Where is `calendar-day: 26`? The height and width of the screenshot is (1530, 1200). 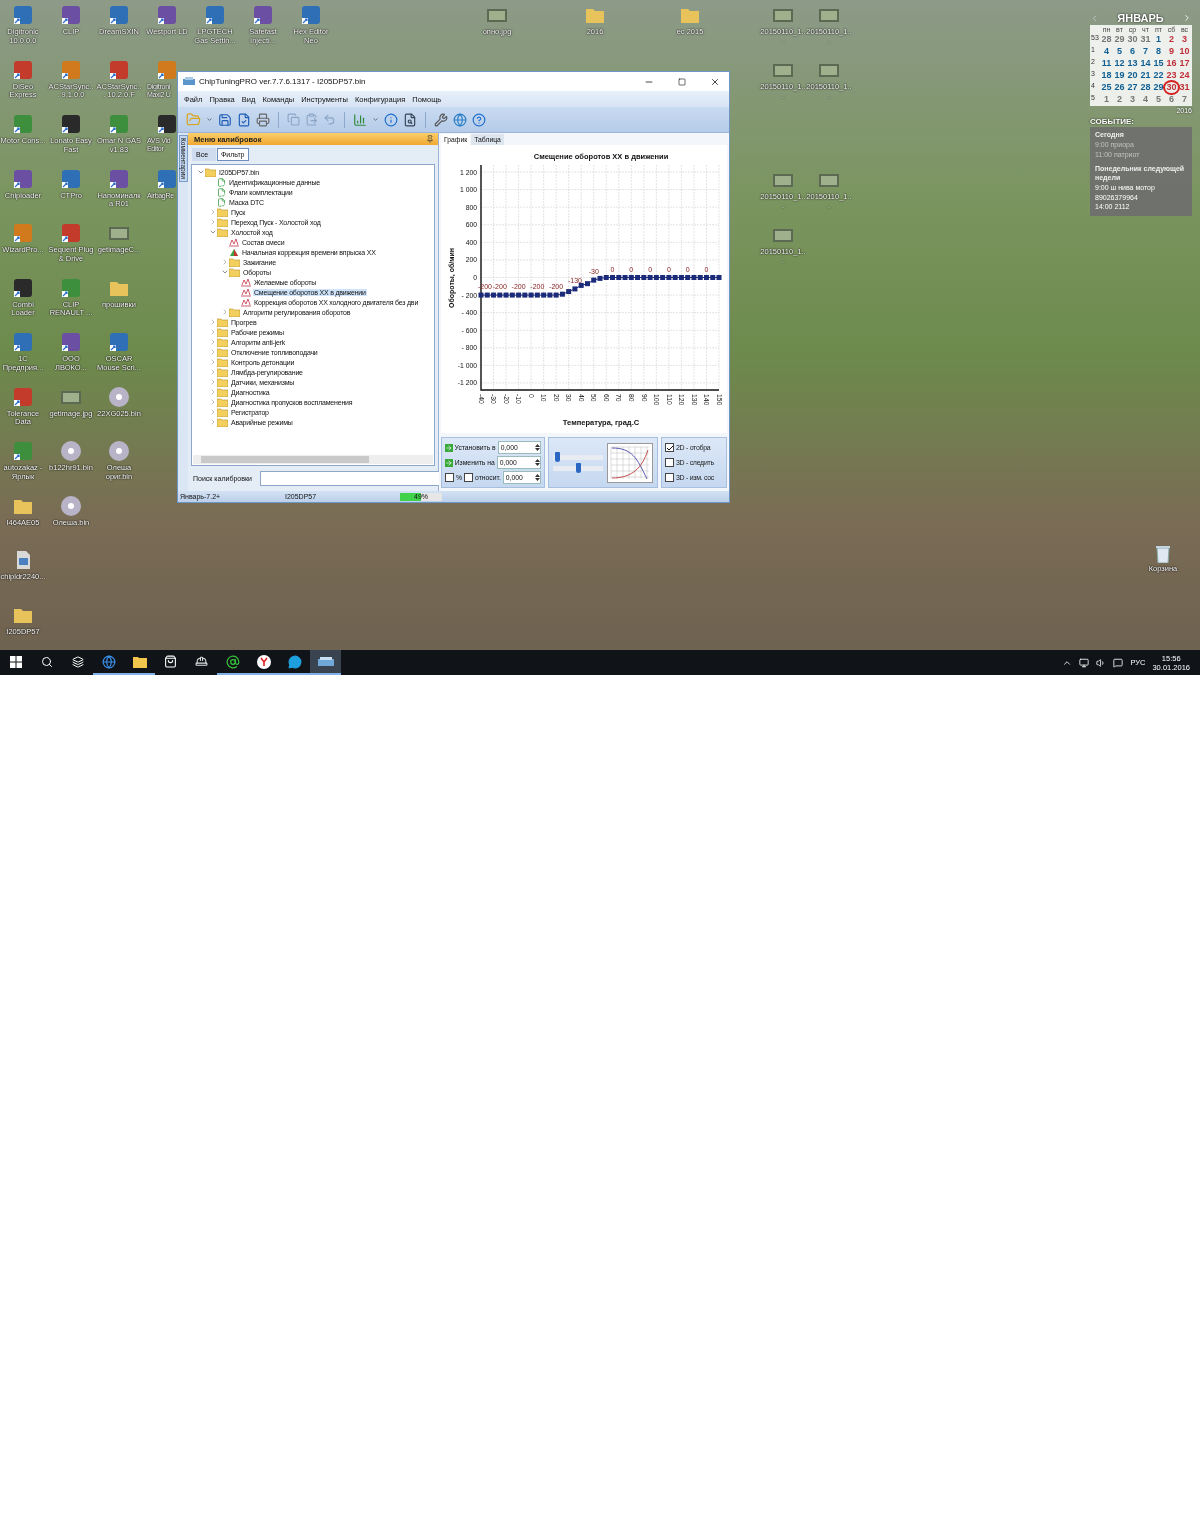 calendar-day: 26 is located at coordinates (1119, 87).